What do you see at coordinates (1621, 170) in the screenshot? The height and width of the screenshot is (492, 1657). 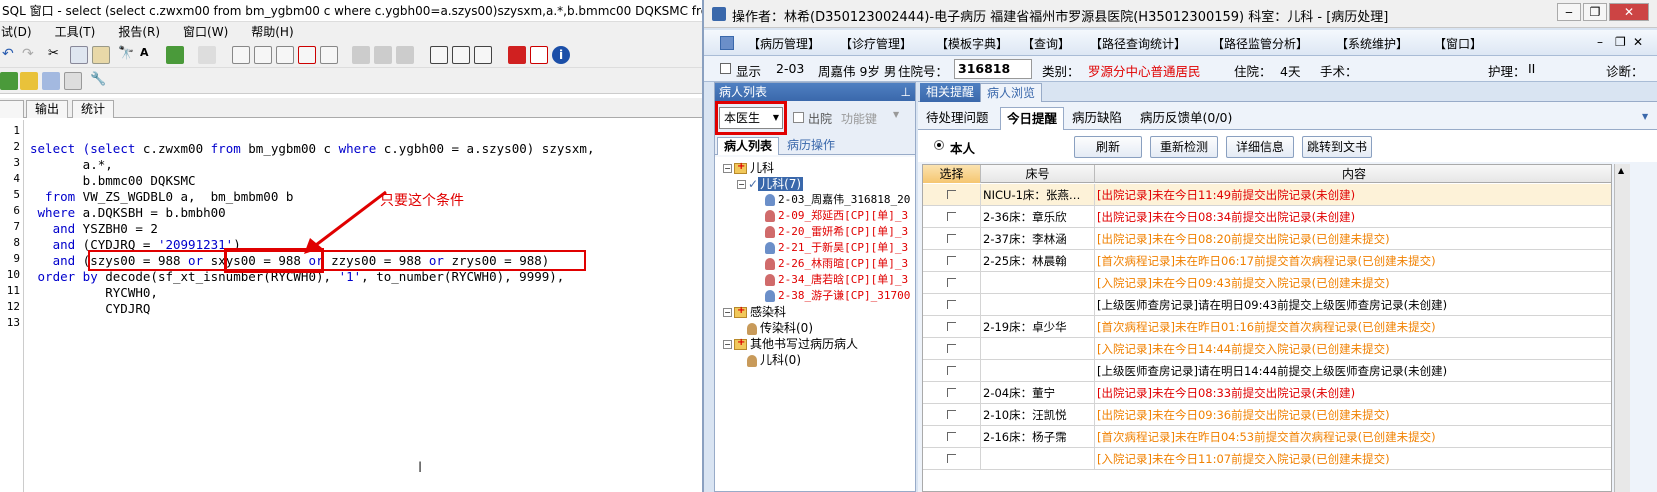 I see `scroll-up-icon: ▲` at bounding box center [1621, 170].